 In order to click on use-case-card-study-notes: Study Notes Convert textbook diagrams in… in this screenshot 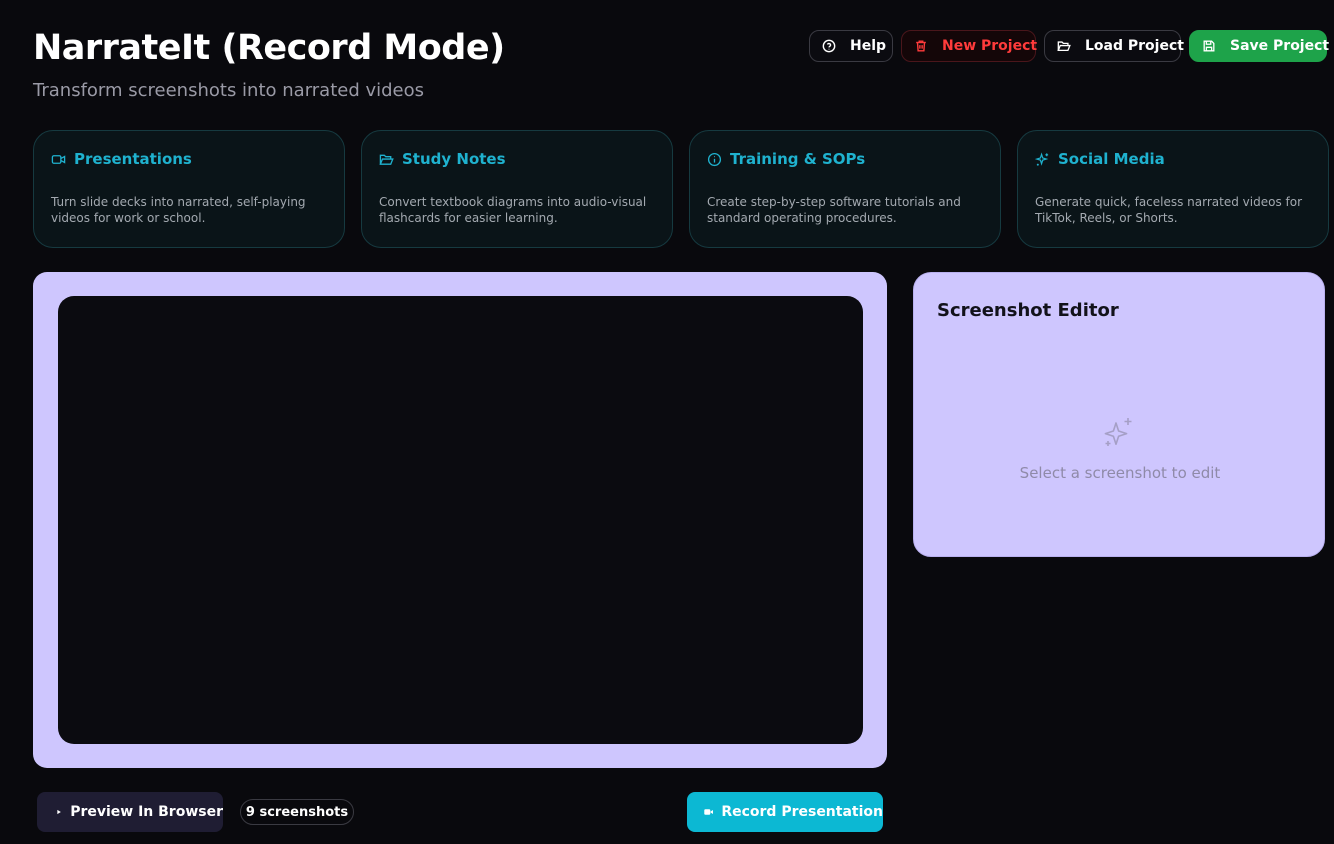, I will do `click(517, 189)`.